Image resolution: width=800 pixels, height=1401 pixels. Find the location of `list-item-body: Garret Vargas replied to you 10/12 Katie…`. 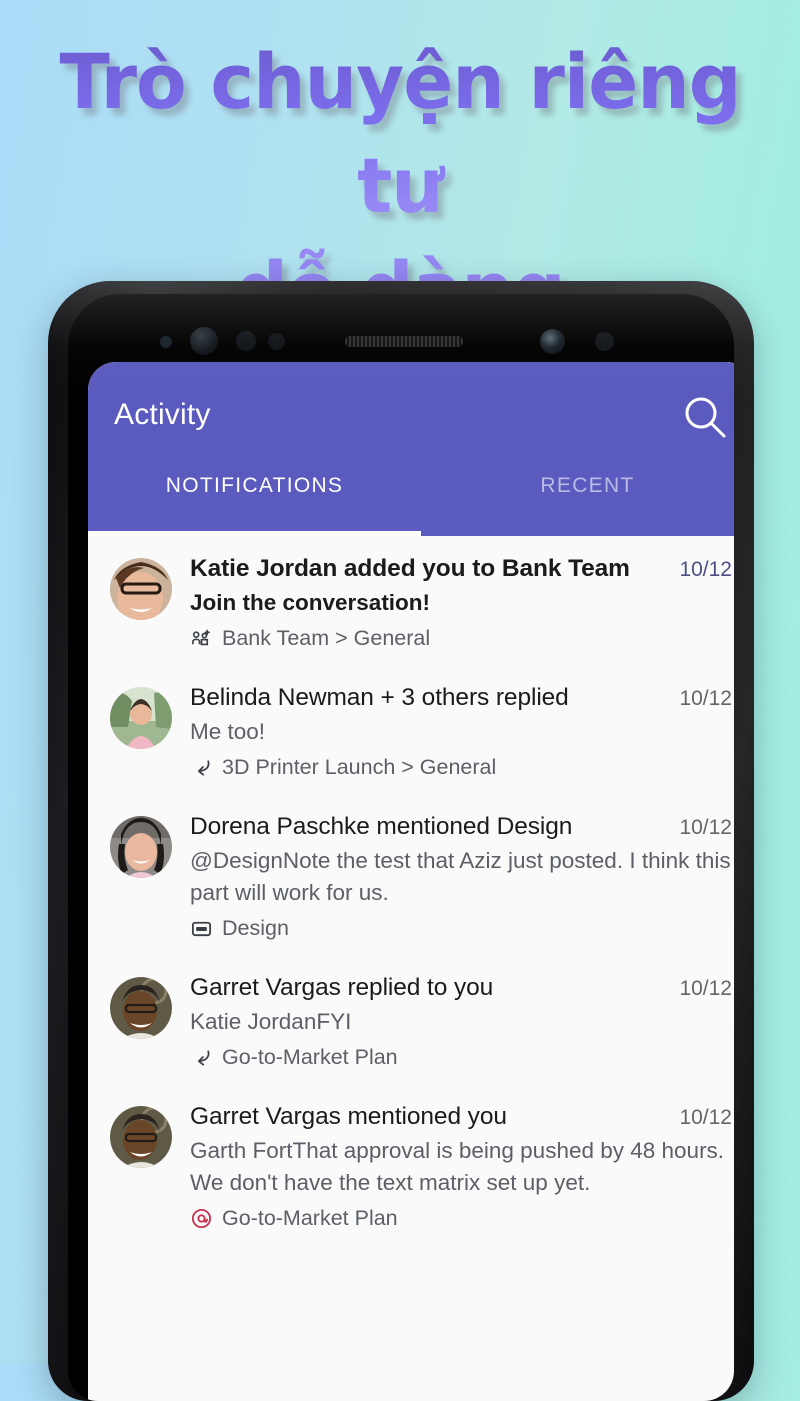

list-item-body: Garret Vargas replied to you 10/12 Katie… is located at coordinates (461, 1020).